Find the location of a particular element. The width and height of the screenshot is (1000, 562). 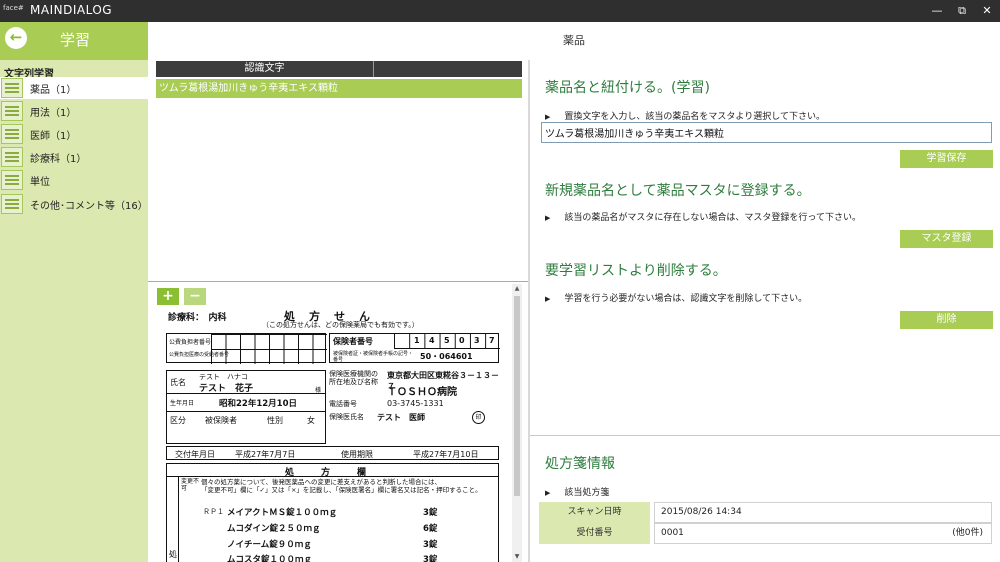

learn-save-button: 学習保存 is located at coordinates (946, 159).